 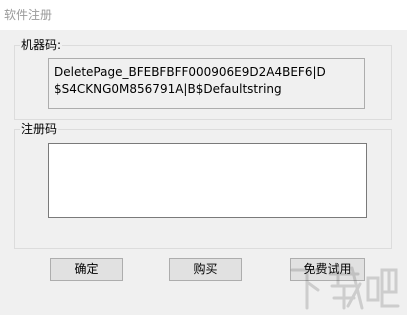 What do you see at coordinates (41, 45) in the screenshot?
I see `machine-code-label: 机器码:` at bounding box center [41, 45].